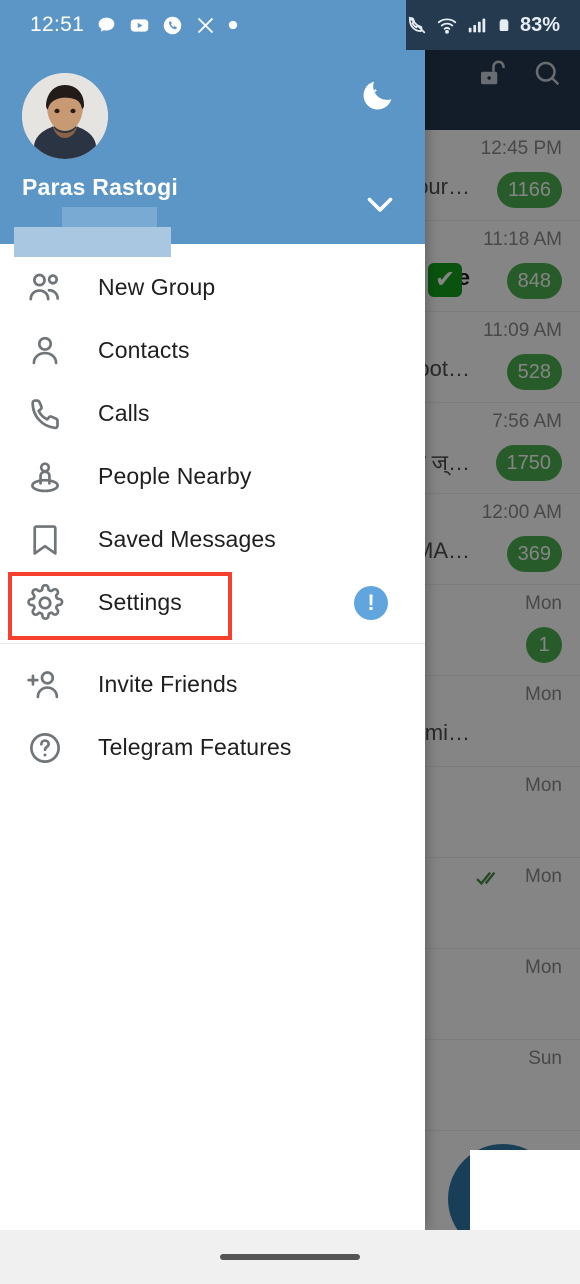  Describe the element at coordinates (371, 602) in the screenshot. I see `status-badge: !` at that location.